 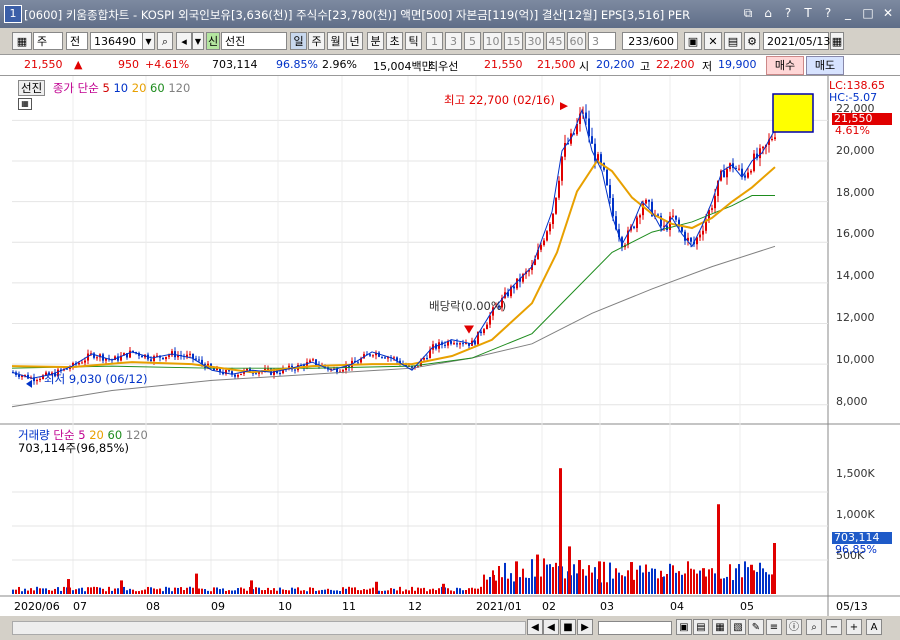 I want to click on gear-icon: ⚙, so click(x=752, y=41).